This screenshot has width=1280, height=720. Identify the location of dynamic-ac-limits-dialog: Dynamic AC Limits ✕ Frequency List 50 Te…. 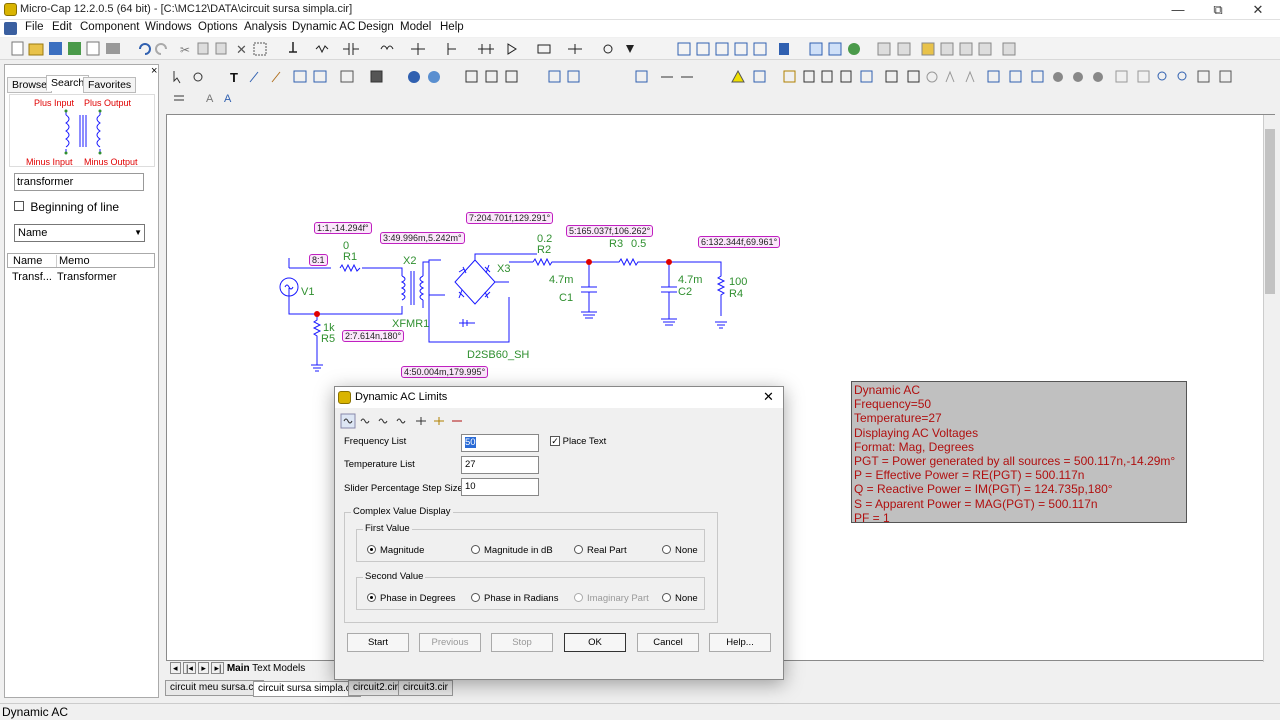
(559, 533).